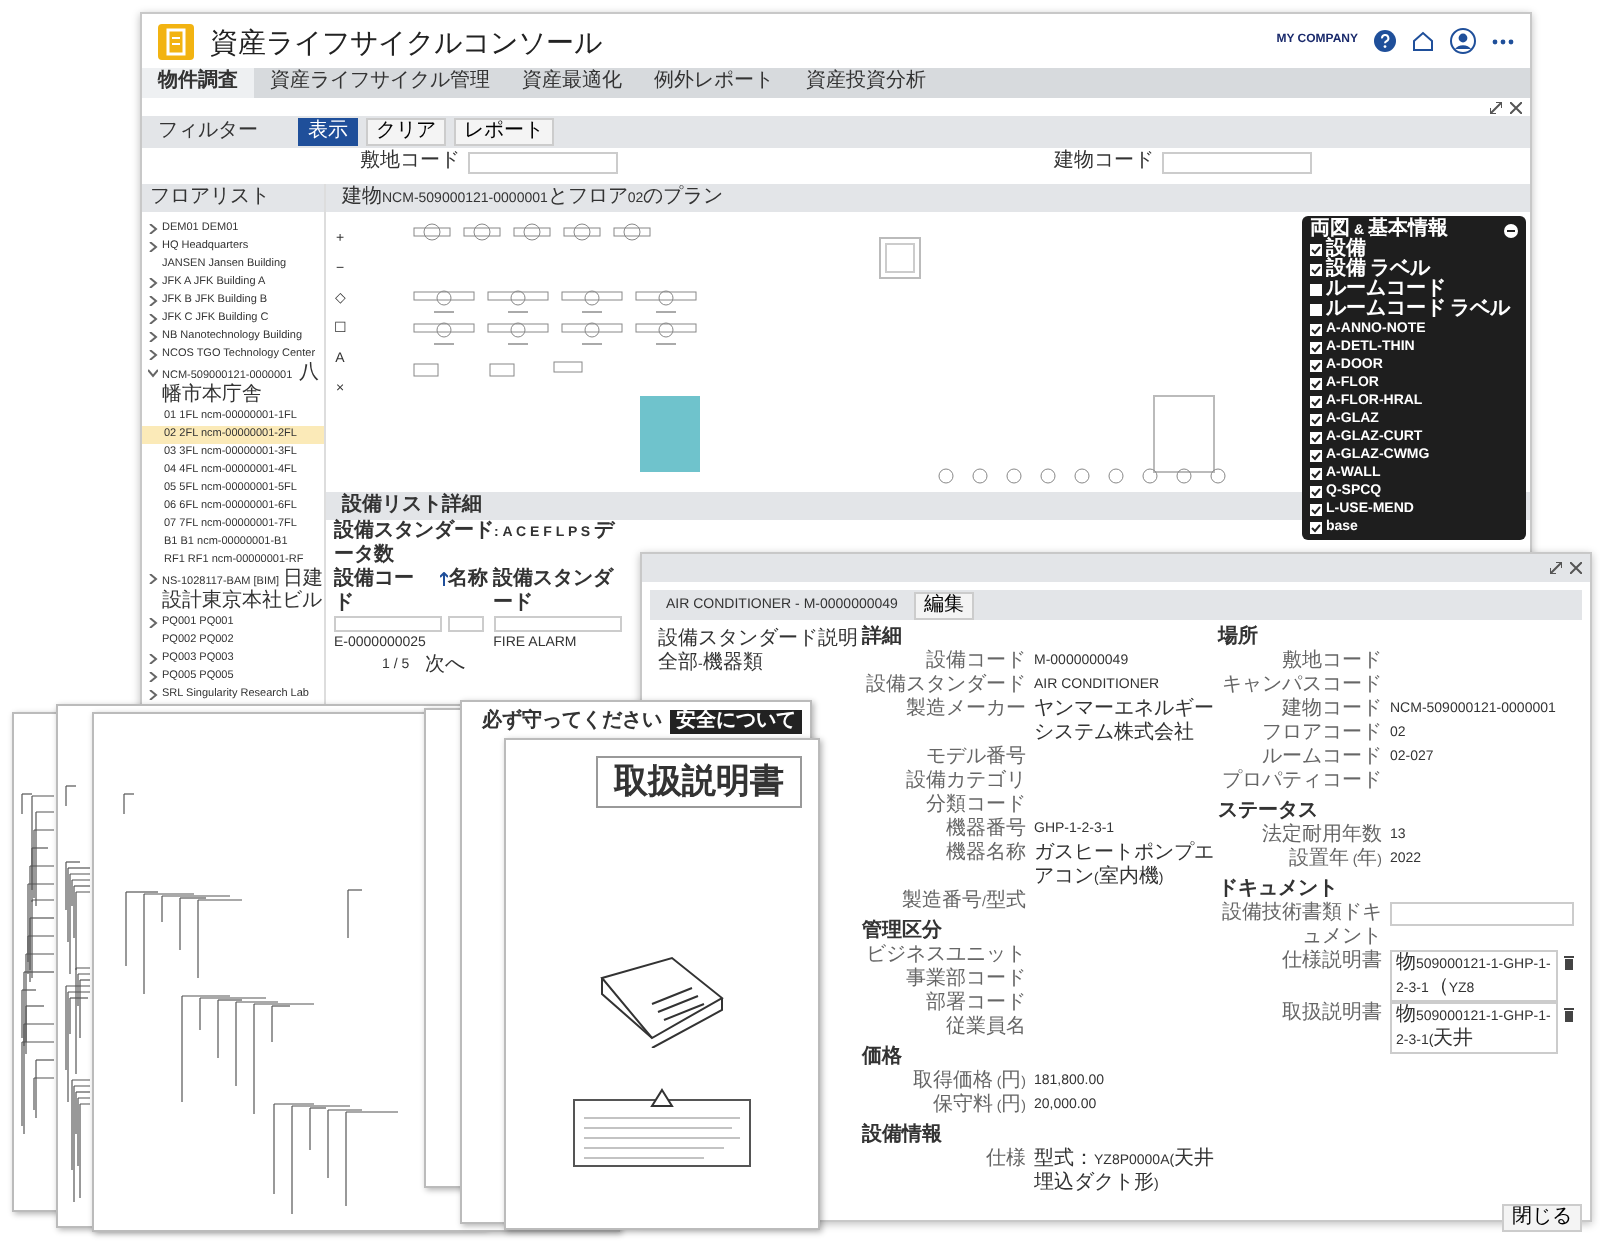 The width and height of the screenshot is (1600, 1246). Describe the element at coordinates (736, 722) in the screenshot. I see `page-banner: 安全について` at that location.